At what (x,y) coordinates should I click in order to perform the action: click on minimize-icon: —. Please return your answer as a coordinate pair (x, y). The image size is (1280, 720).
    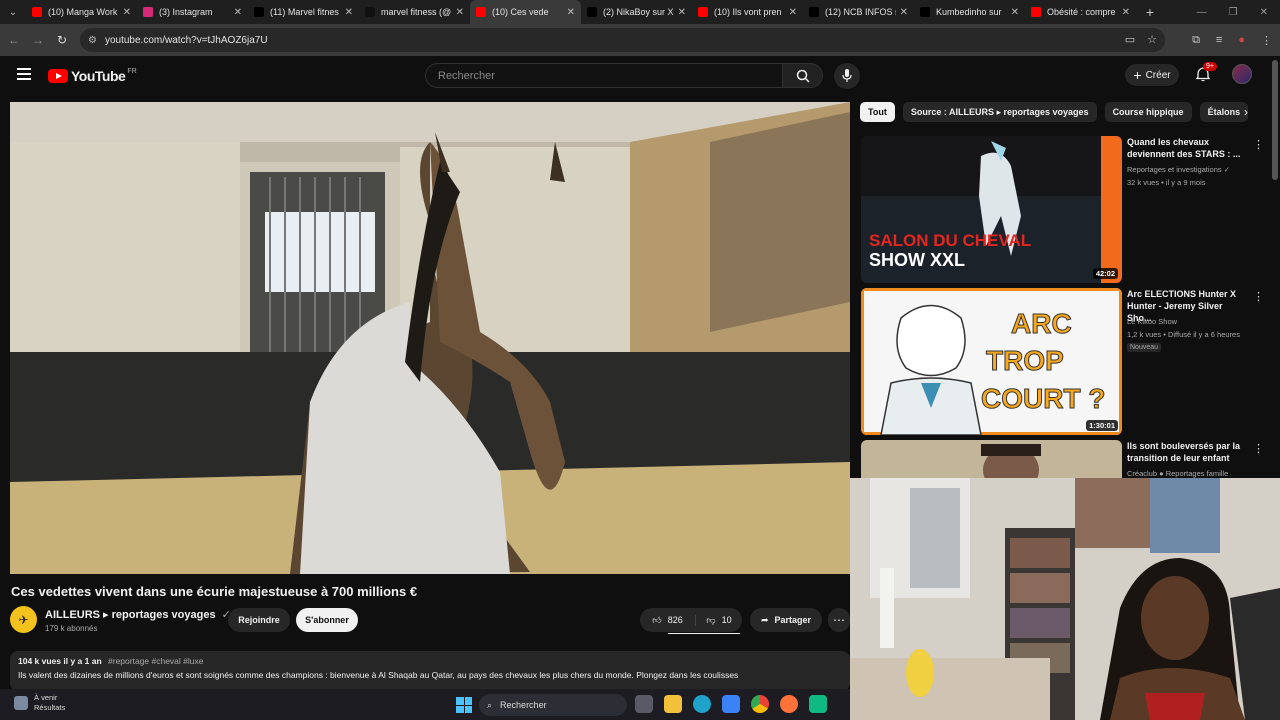
    Looking at the image, I should click on (1202, 12).